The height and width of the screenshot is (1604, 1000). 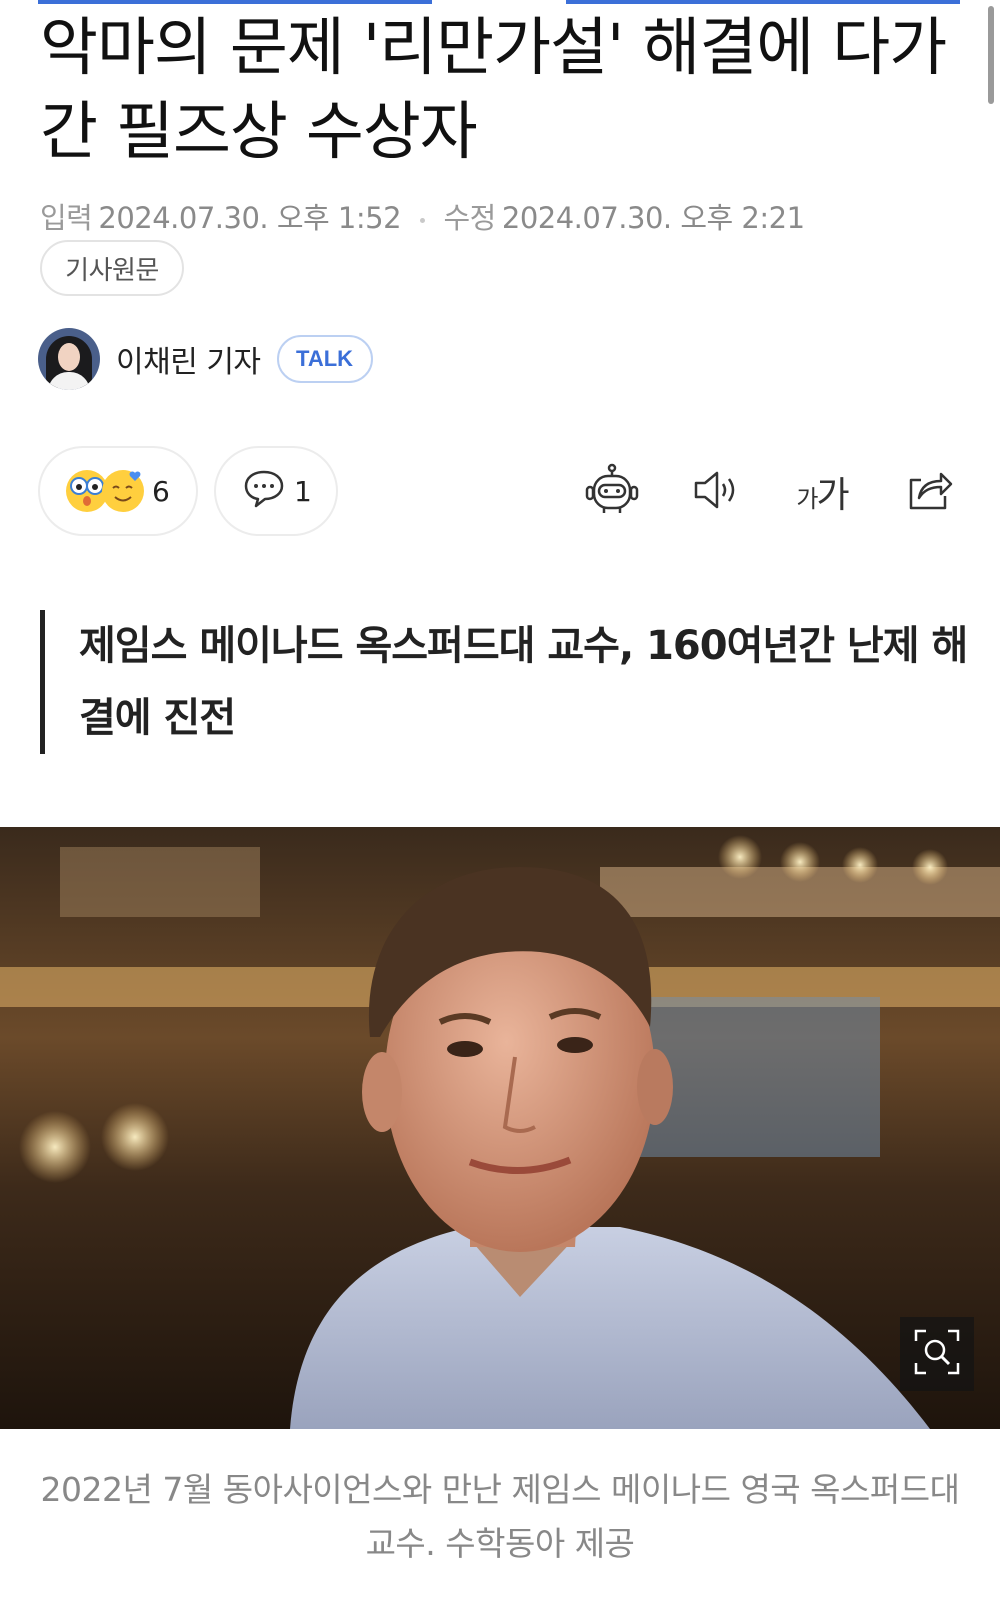 I want to click on published-date: 2024.07.30. 오후 1:52, so click(x=250, y=218).